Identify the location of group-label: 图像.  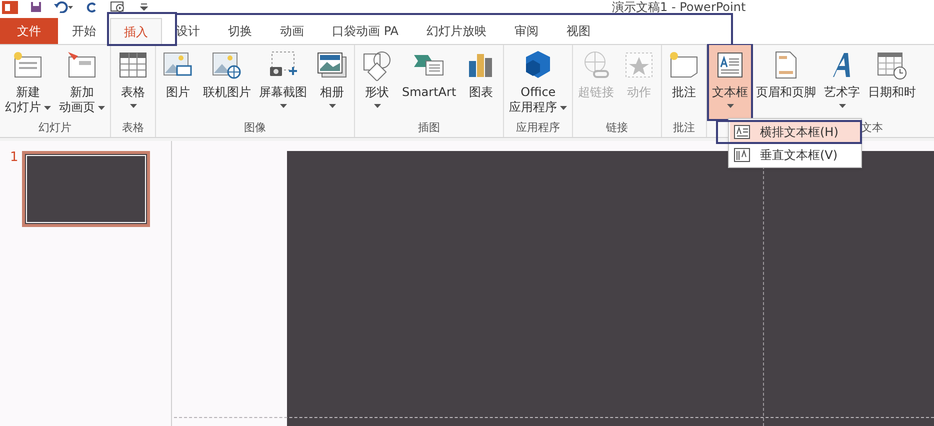
(255, 128).